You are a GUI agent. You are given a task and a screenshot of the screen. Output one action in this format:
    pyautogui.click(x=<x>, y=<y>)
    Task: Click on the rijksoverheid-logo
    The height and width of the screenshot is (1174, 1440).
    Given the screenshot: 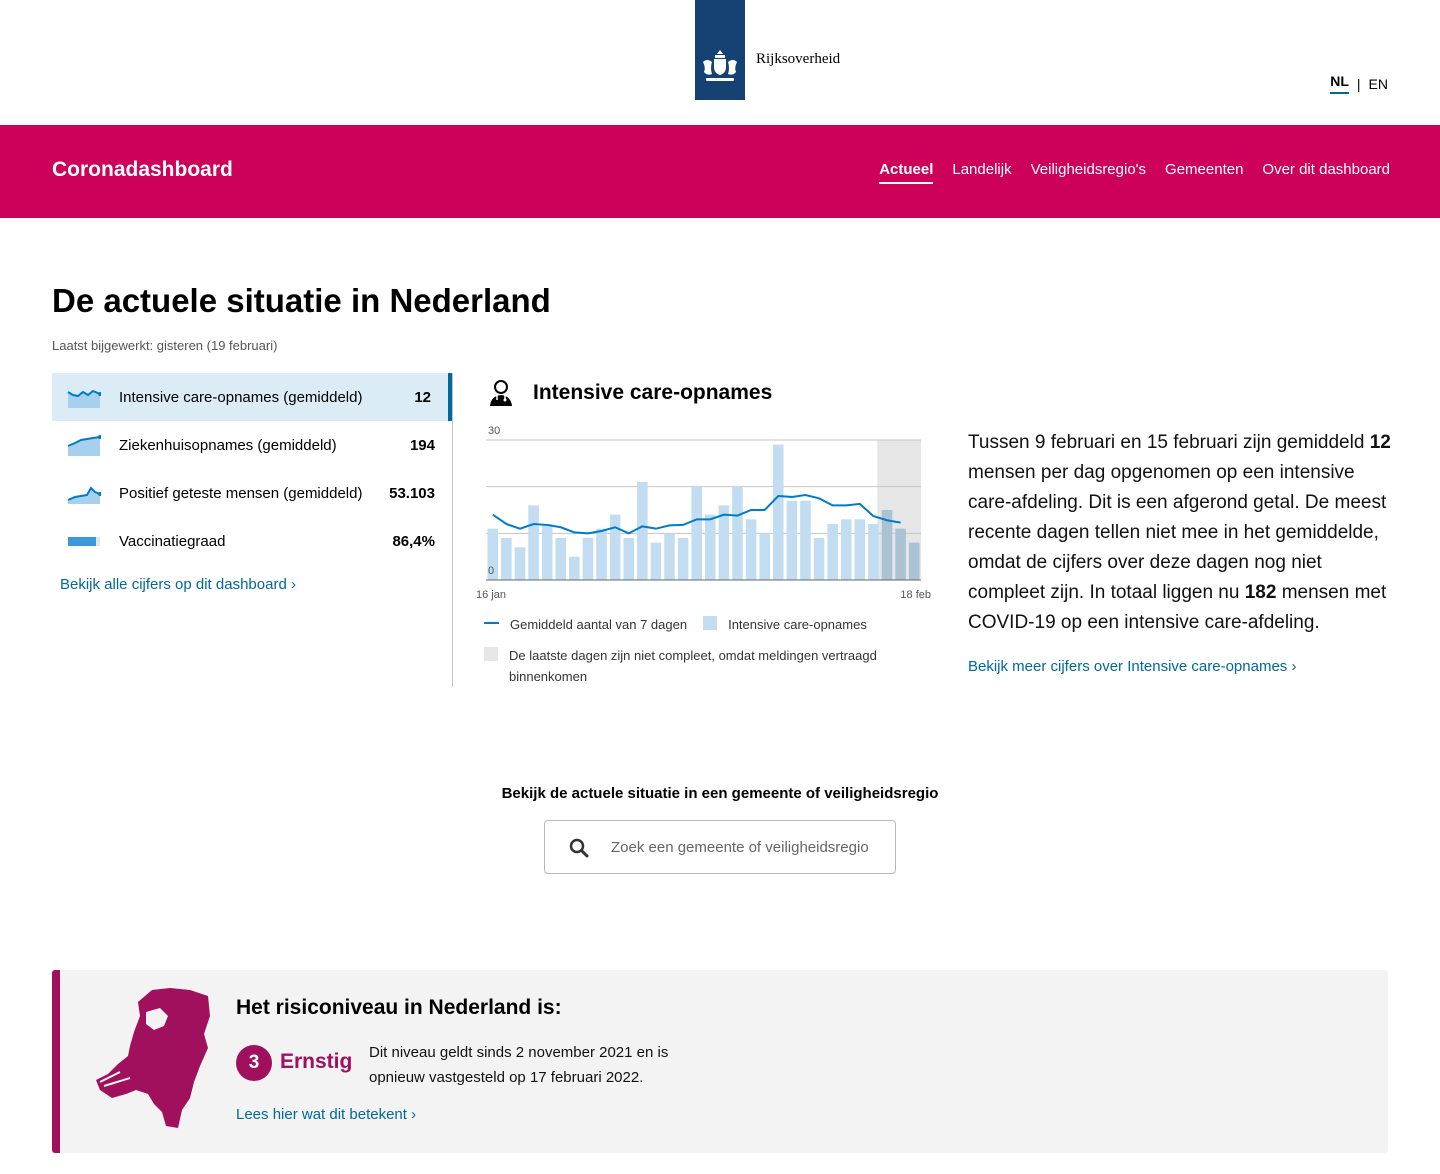 What is the action you would take?
    pyautogui.click(x=720, y=50)
    